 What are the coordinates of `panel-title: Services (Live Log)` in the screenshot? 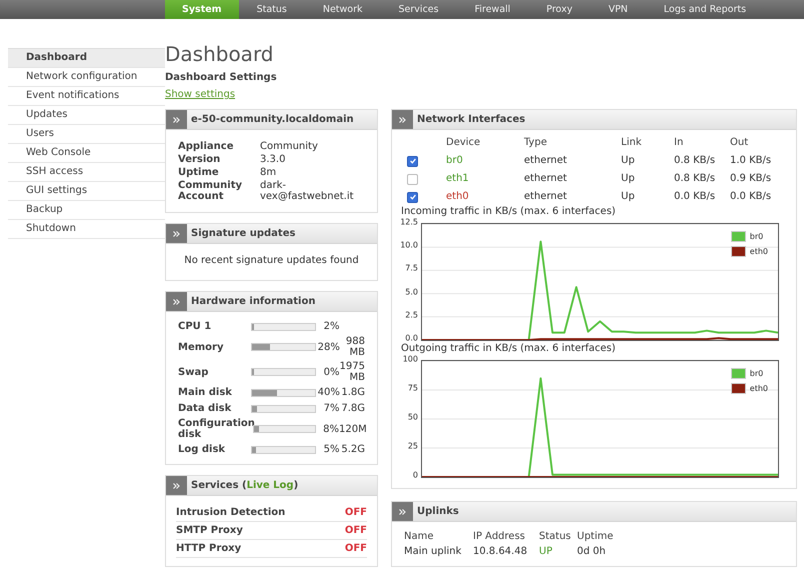 It's located at (244, 485).